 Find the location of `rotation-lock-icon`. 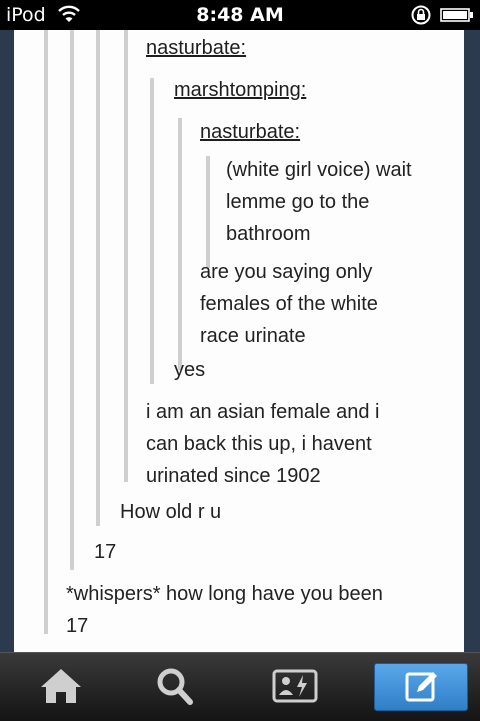

rotation-lock-icon is located at coordinates (421, 15).